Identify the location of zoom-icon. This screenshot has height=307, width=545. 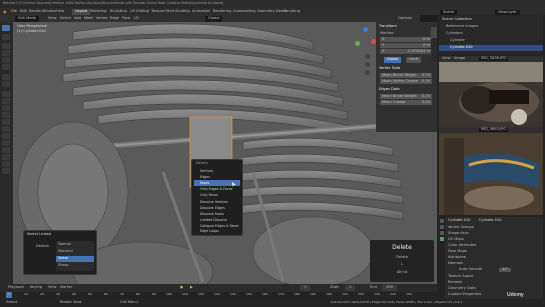
(367, 56).